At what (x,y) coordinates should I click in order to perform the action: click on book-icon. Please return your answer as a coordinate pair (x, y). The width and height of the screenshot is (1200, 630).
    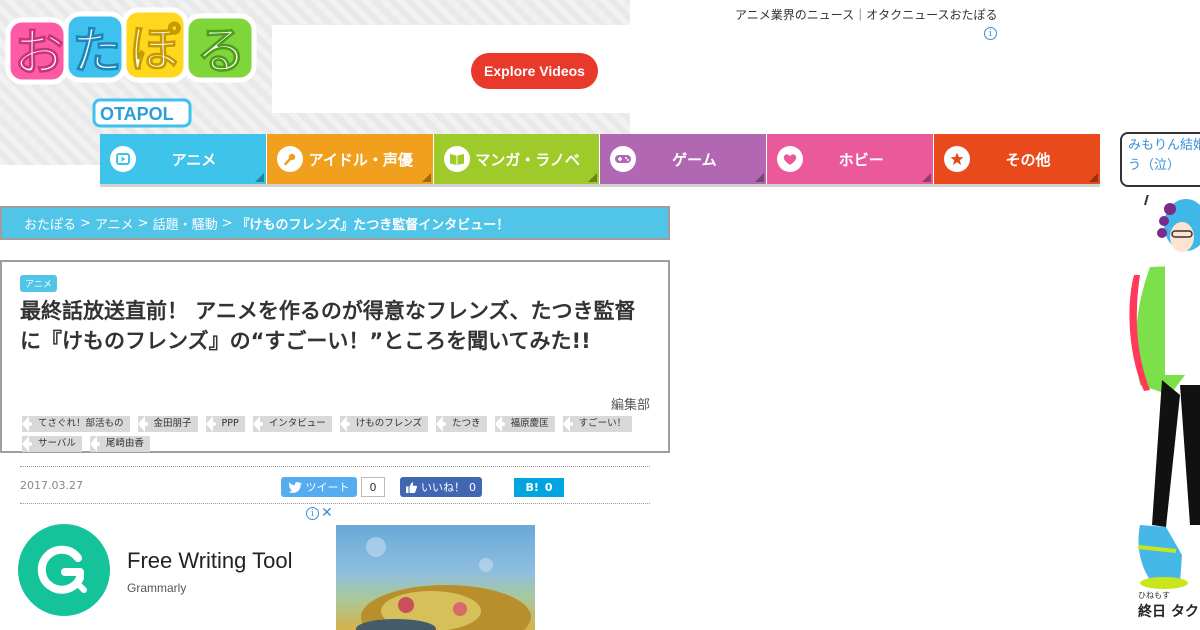
    Looking at the image, I should click on (456, 159).